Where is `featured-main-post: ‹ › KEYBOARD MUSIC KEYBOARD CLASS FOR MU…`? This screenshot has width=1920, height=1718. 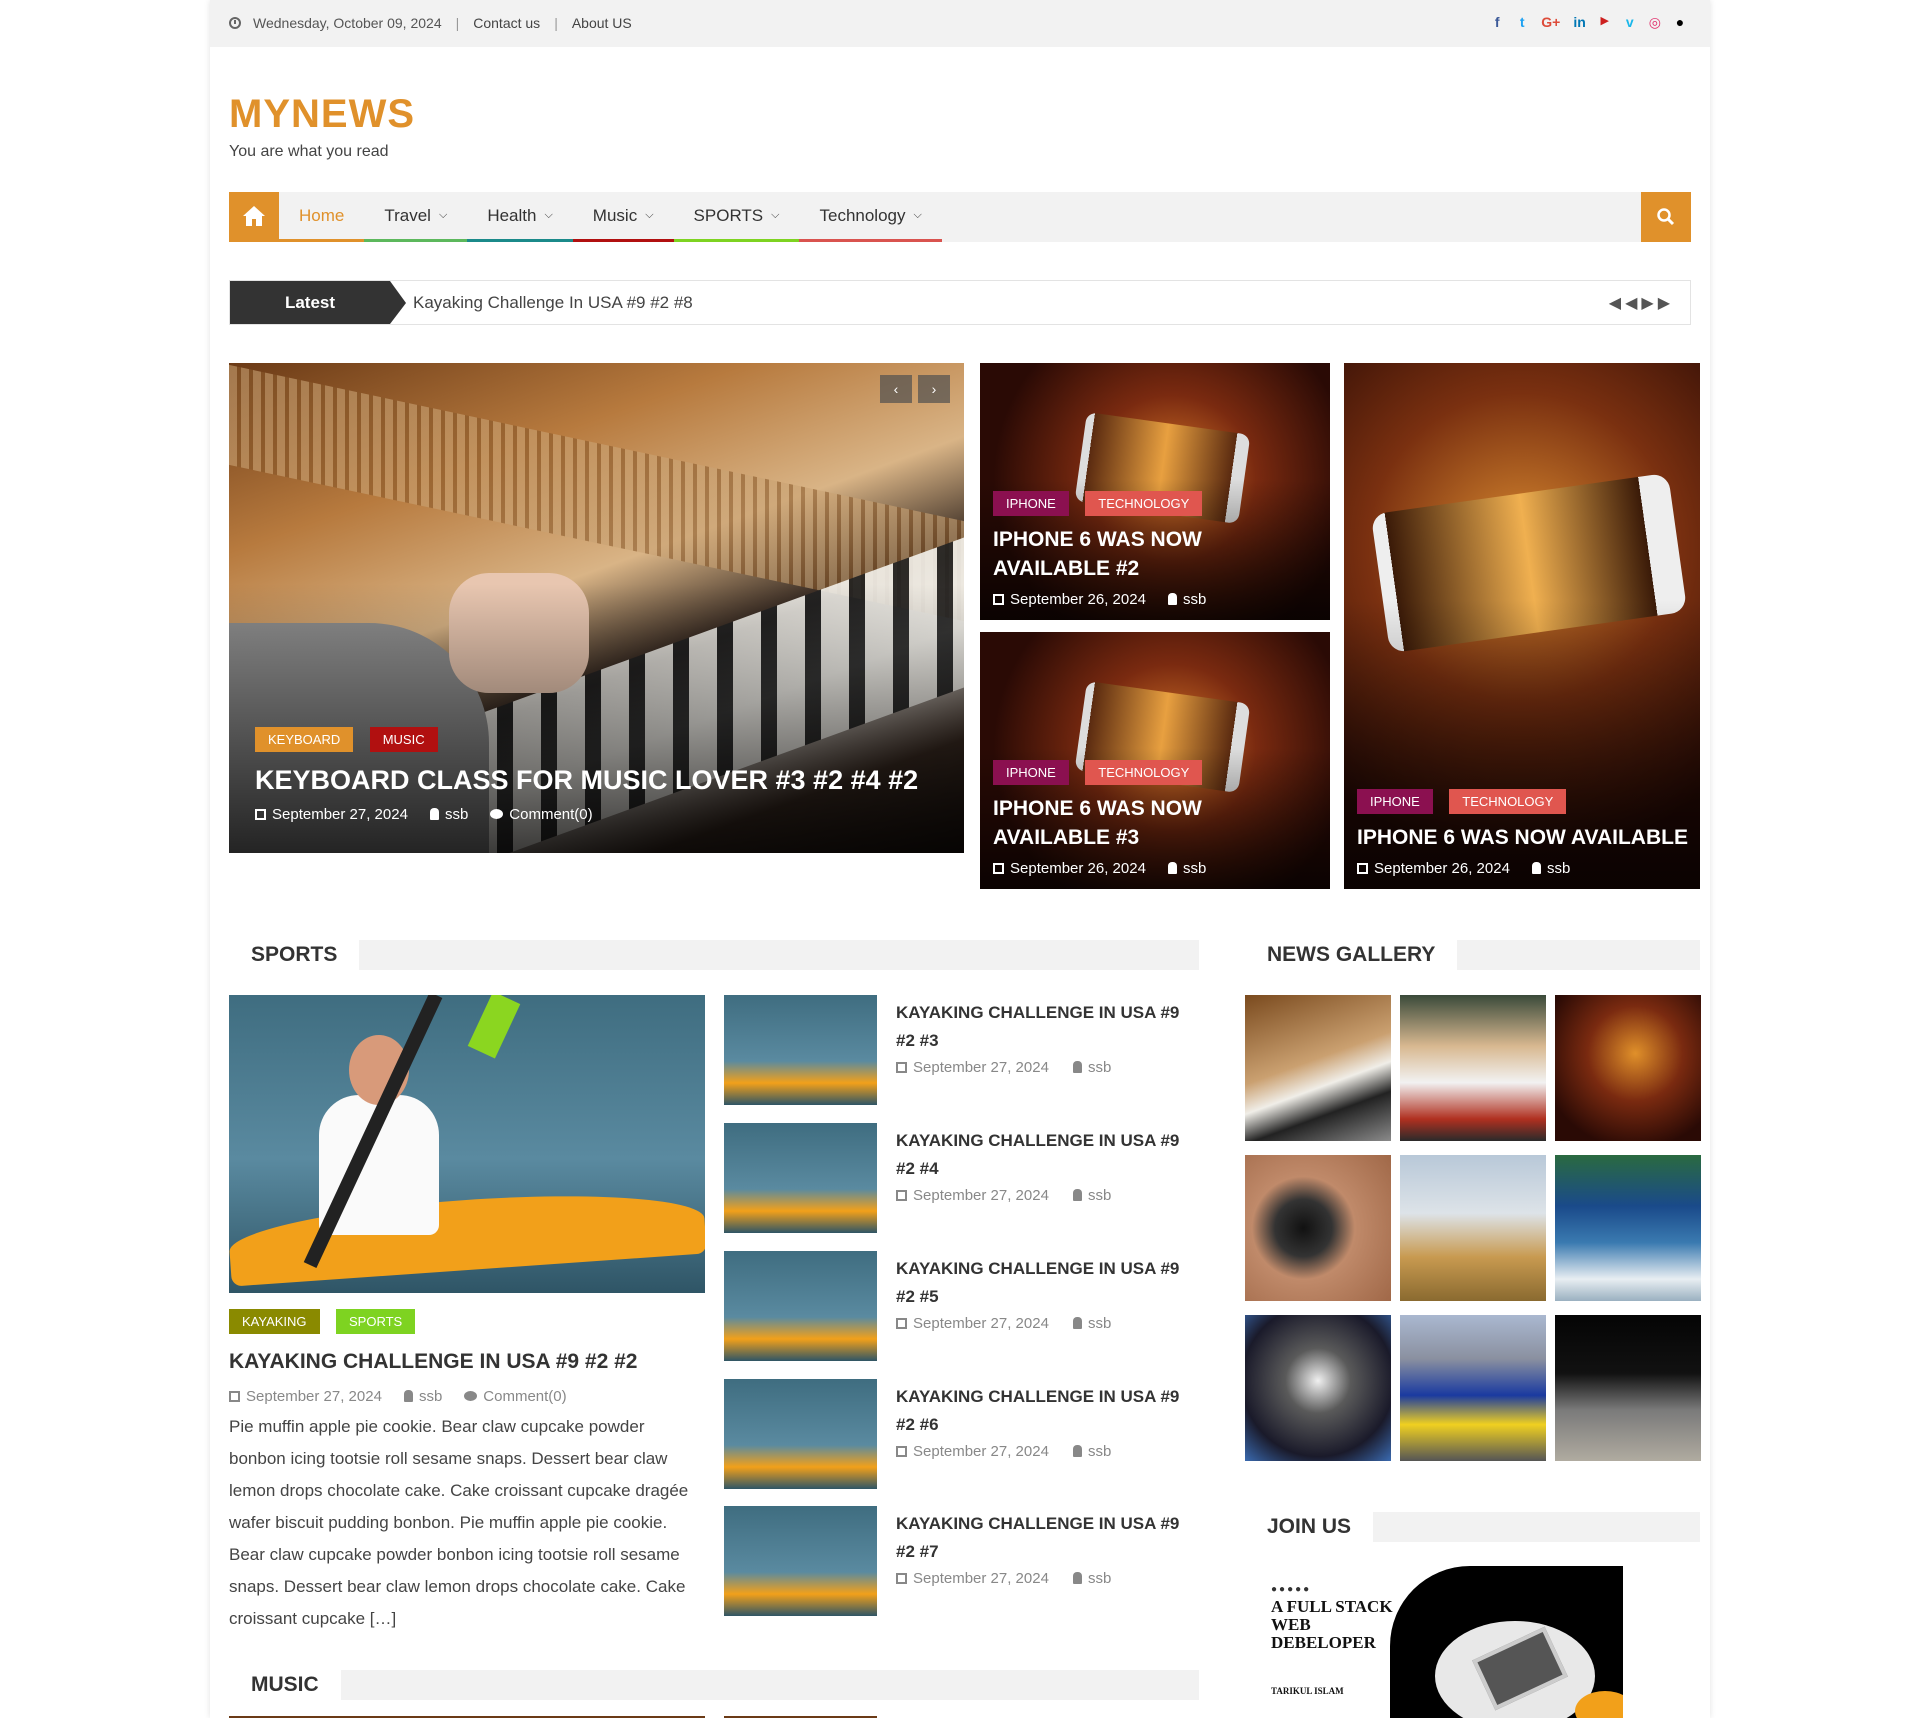
featured-main-post: ‹ › KEYBOARD MUSIC KEYBOARD CLASS FOR MU… is located at coordinates (596, 608).